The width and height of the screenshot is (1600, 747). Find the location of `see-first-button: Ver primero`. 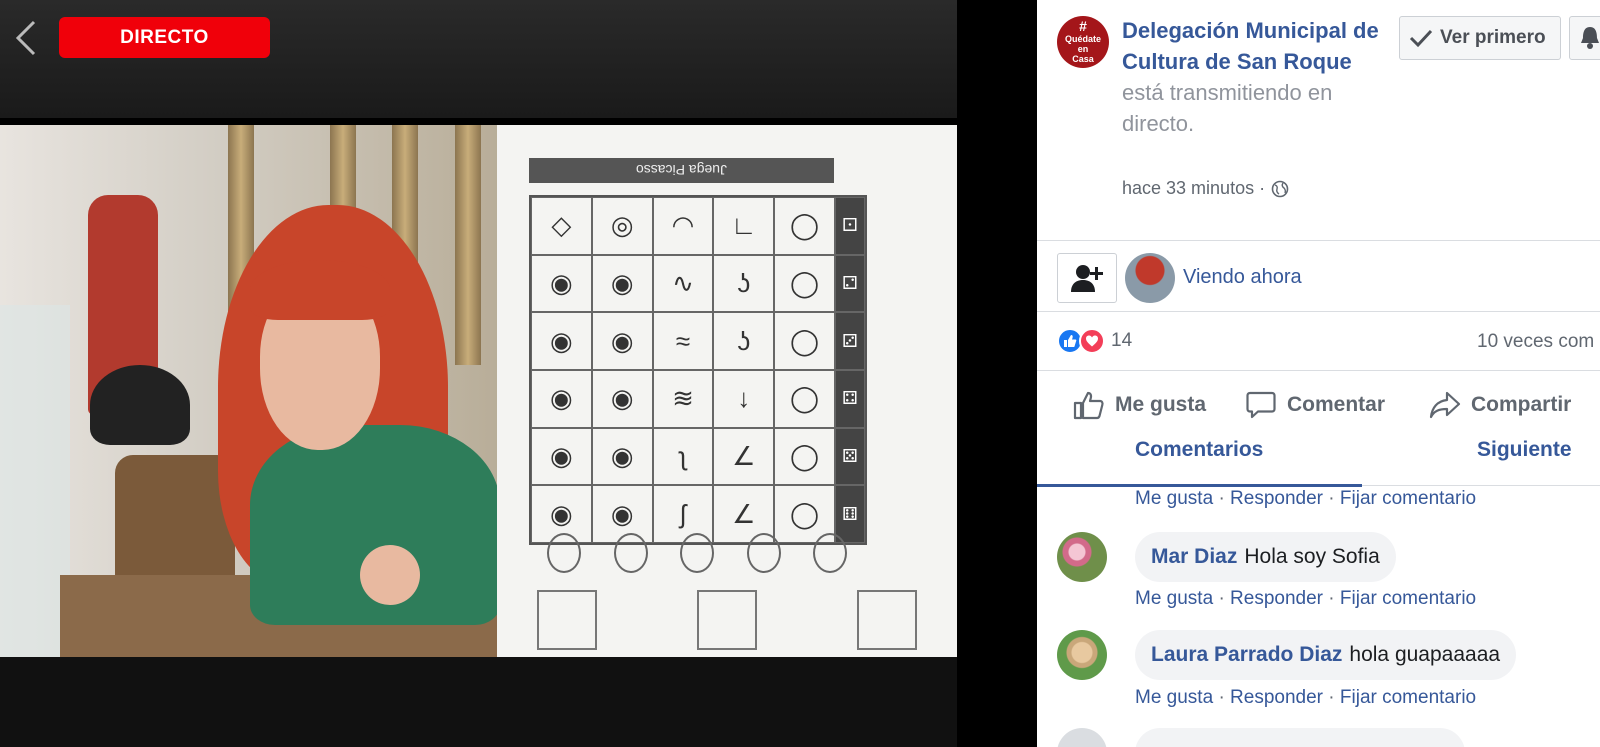

see-first-button: Ver primero is located at coordinates (1480, 38).